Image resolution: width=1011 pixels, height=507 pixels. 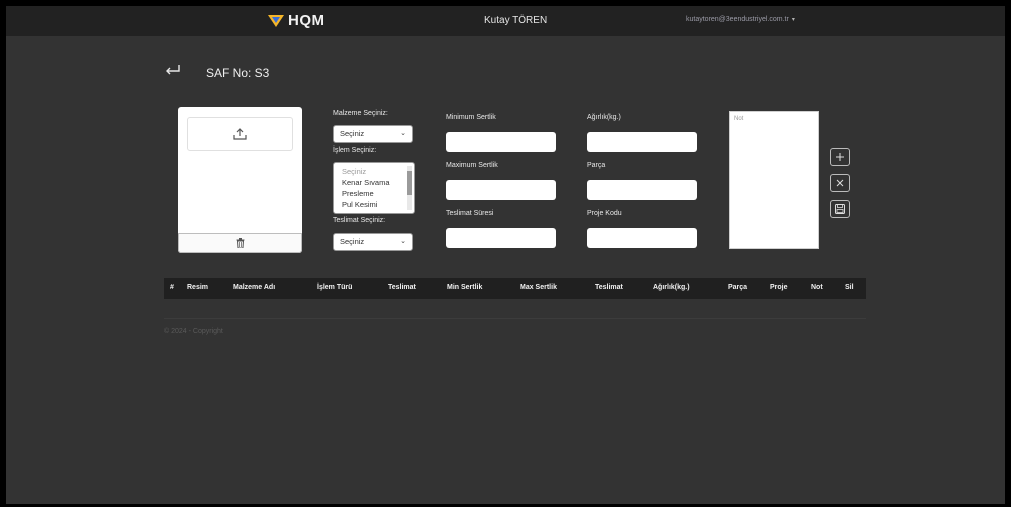 I want to click on image-upload-card, so click(x=240, y=180).